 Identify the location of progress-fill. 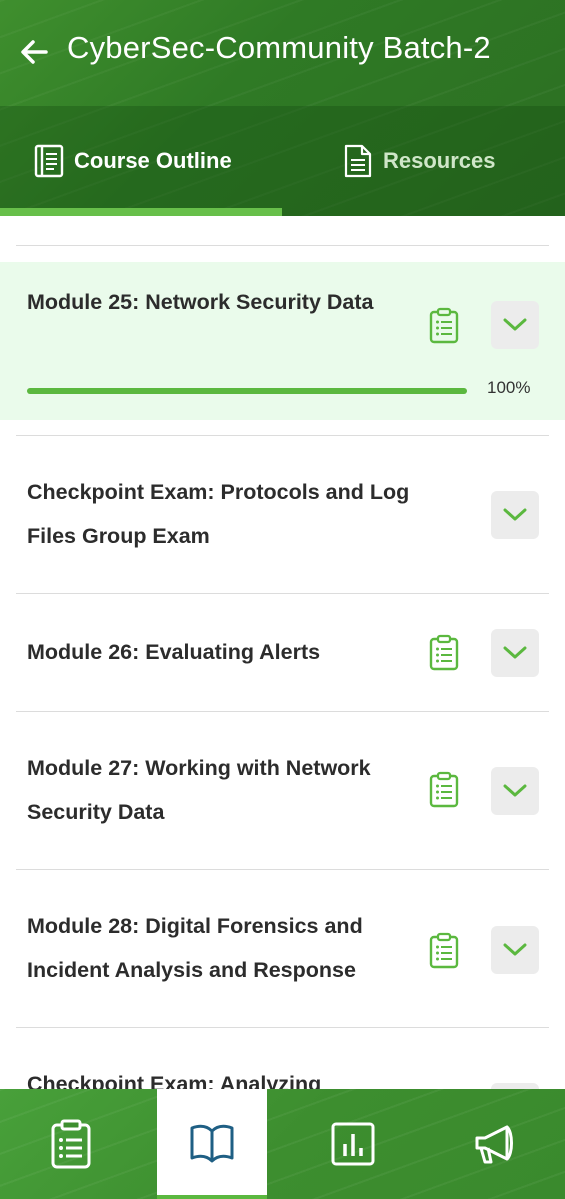
(247, 391).